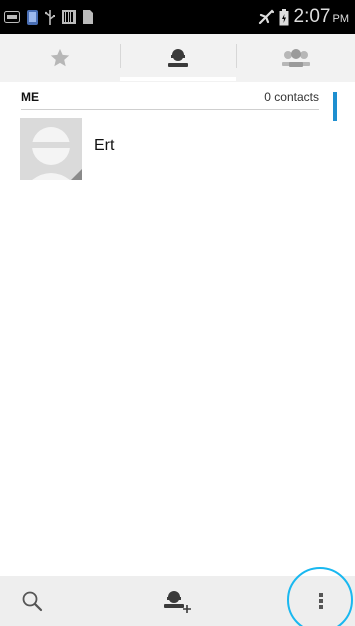  I want to click on sim-icon, so click(88, 17).